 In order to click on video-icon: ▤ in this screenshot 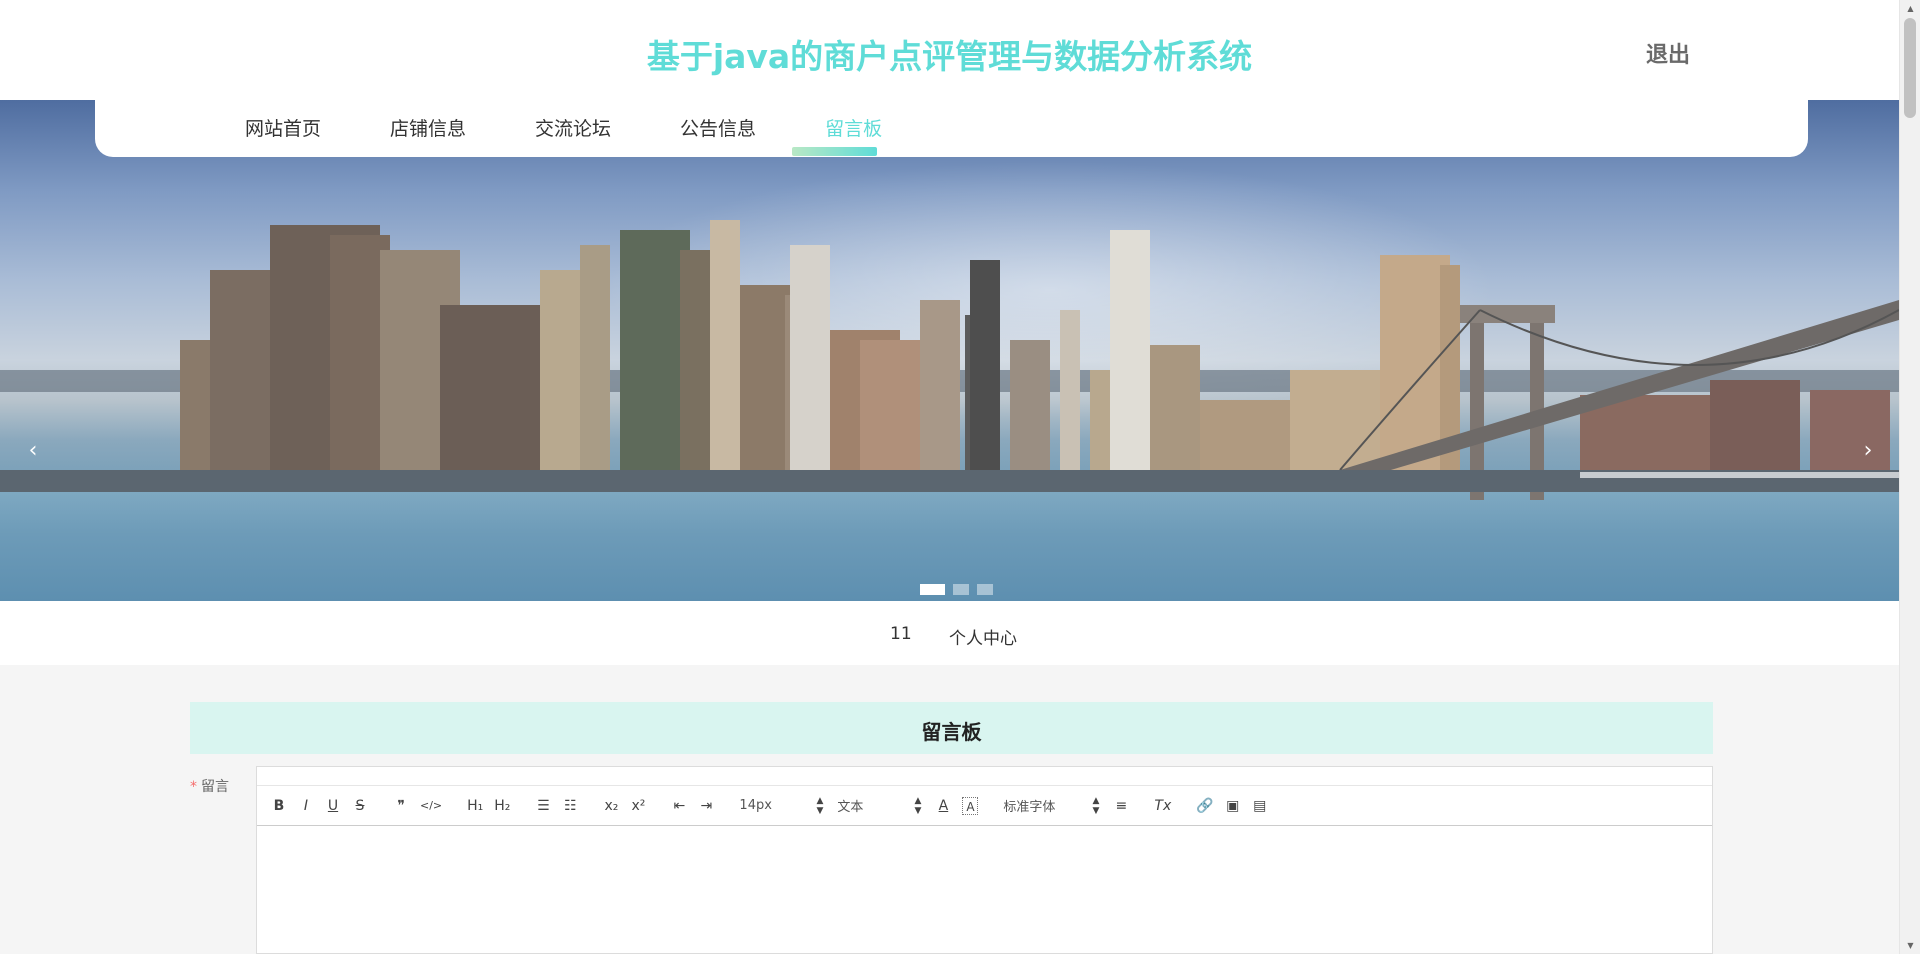, I will do `click(1260, 806)`.